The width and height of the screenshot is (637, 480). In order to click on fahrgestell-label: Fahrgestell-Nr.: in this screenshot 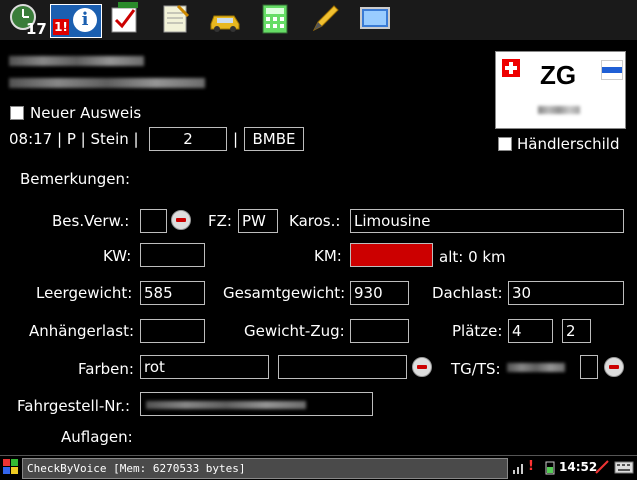, I will do `click(74, 406)`.